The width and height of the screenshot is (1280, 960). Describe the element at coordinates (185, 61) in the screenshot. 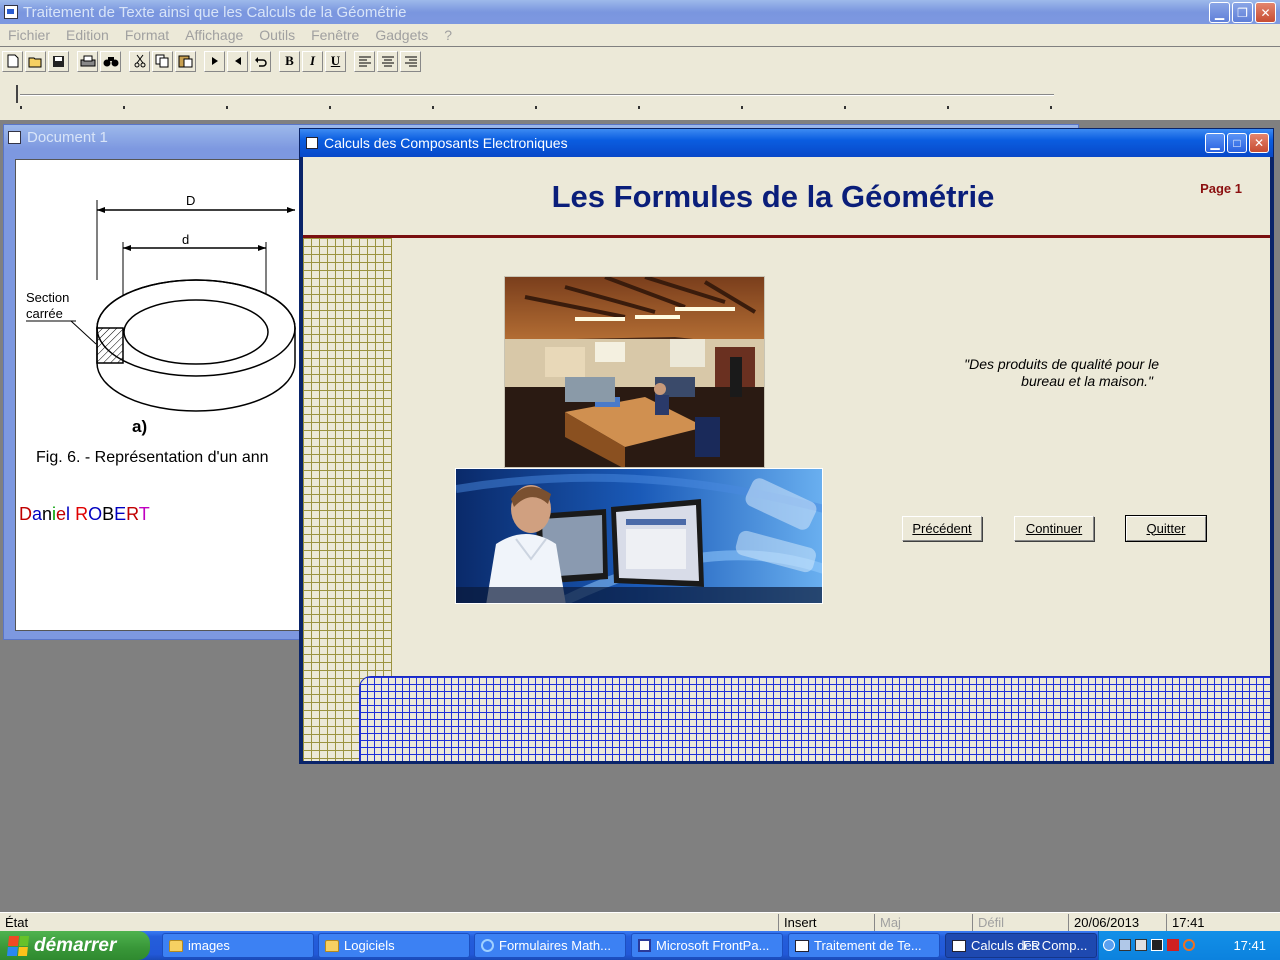

I see `paste-icon` at that location.